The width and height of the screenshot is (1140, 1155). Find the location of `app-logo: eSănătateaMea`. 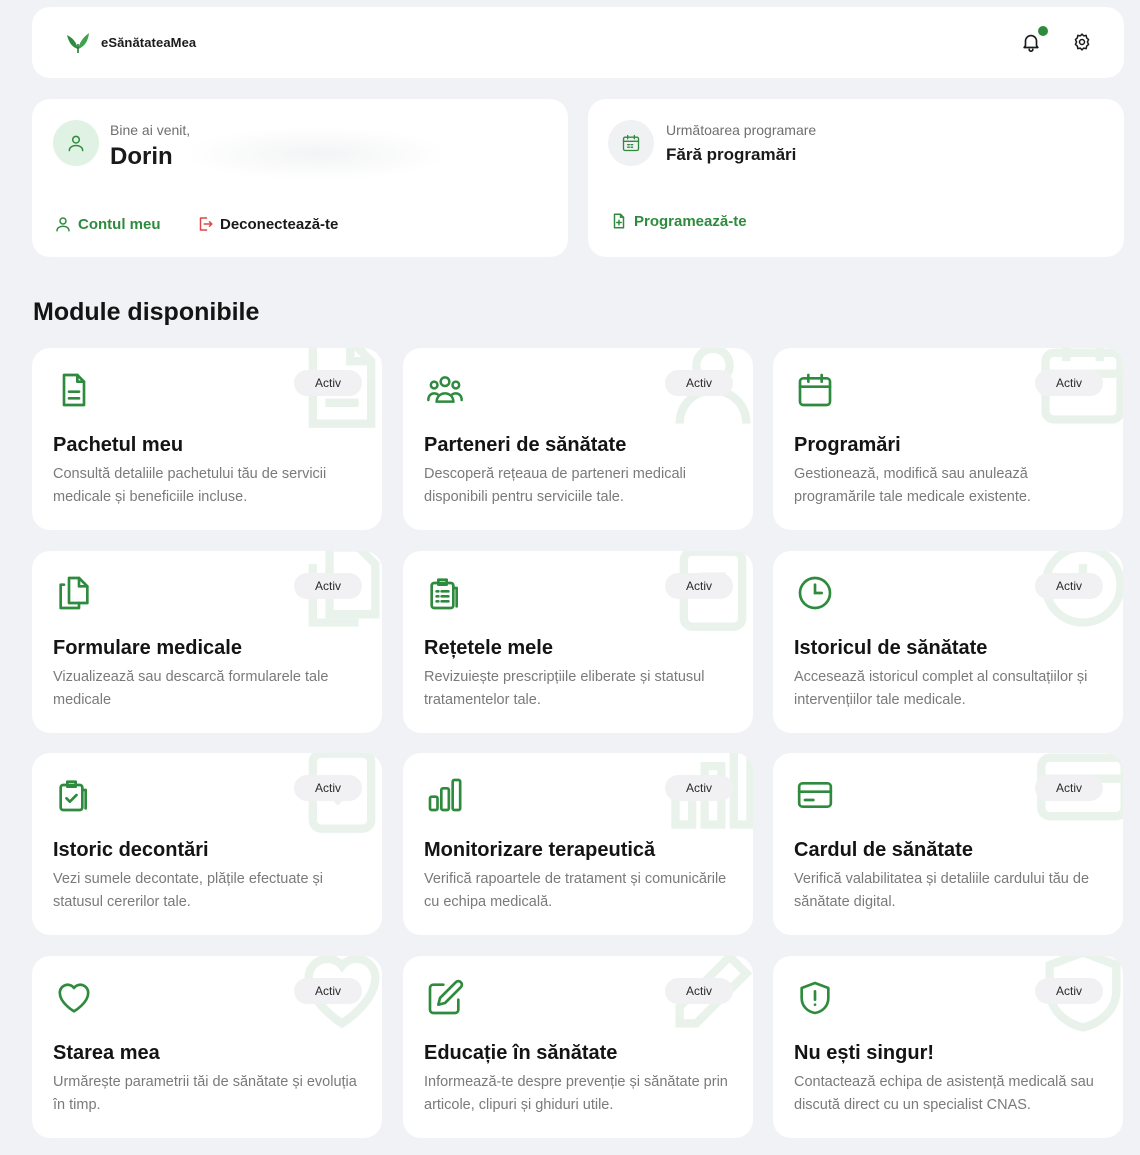

app-logo: eSănătateaMea is located at coordinates (130, 42).